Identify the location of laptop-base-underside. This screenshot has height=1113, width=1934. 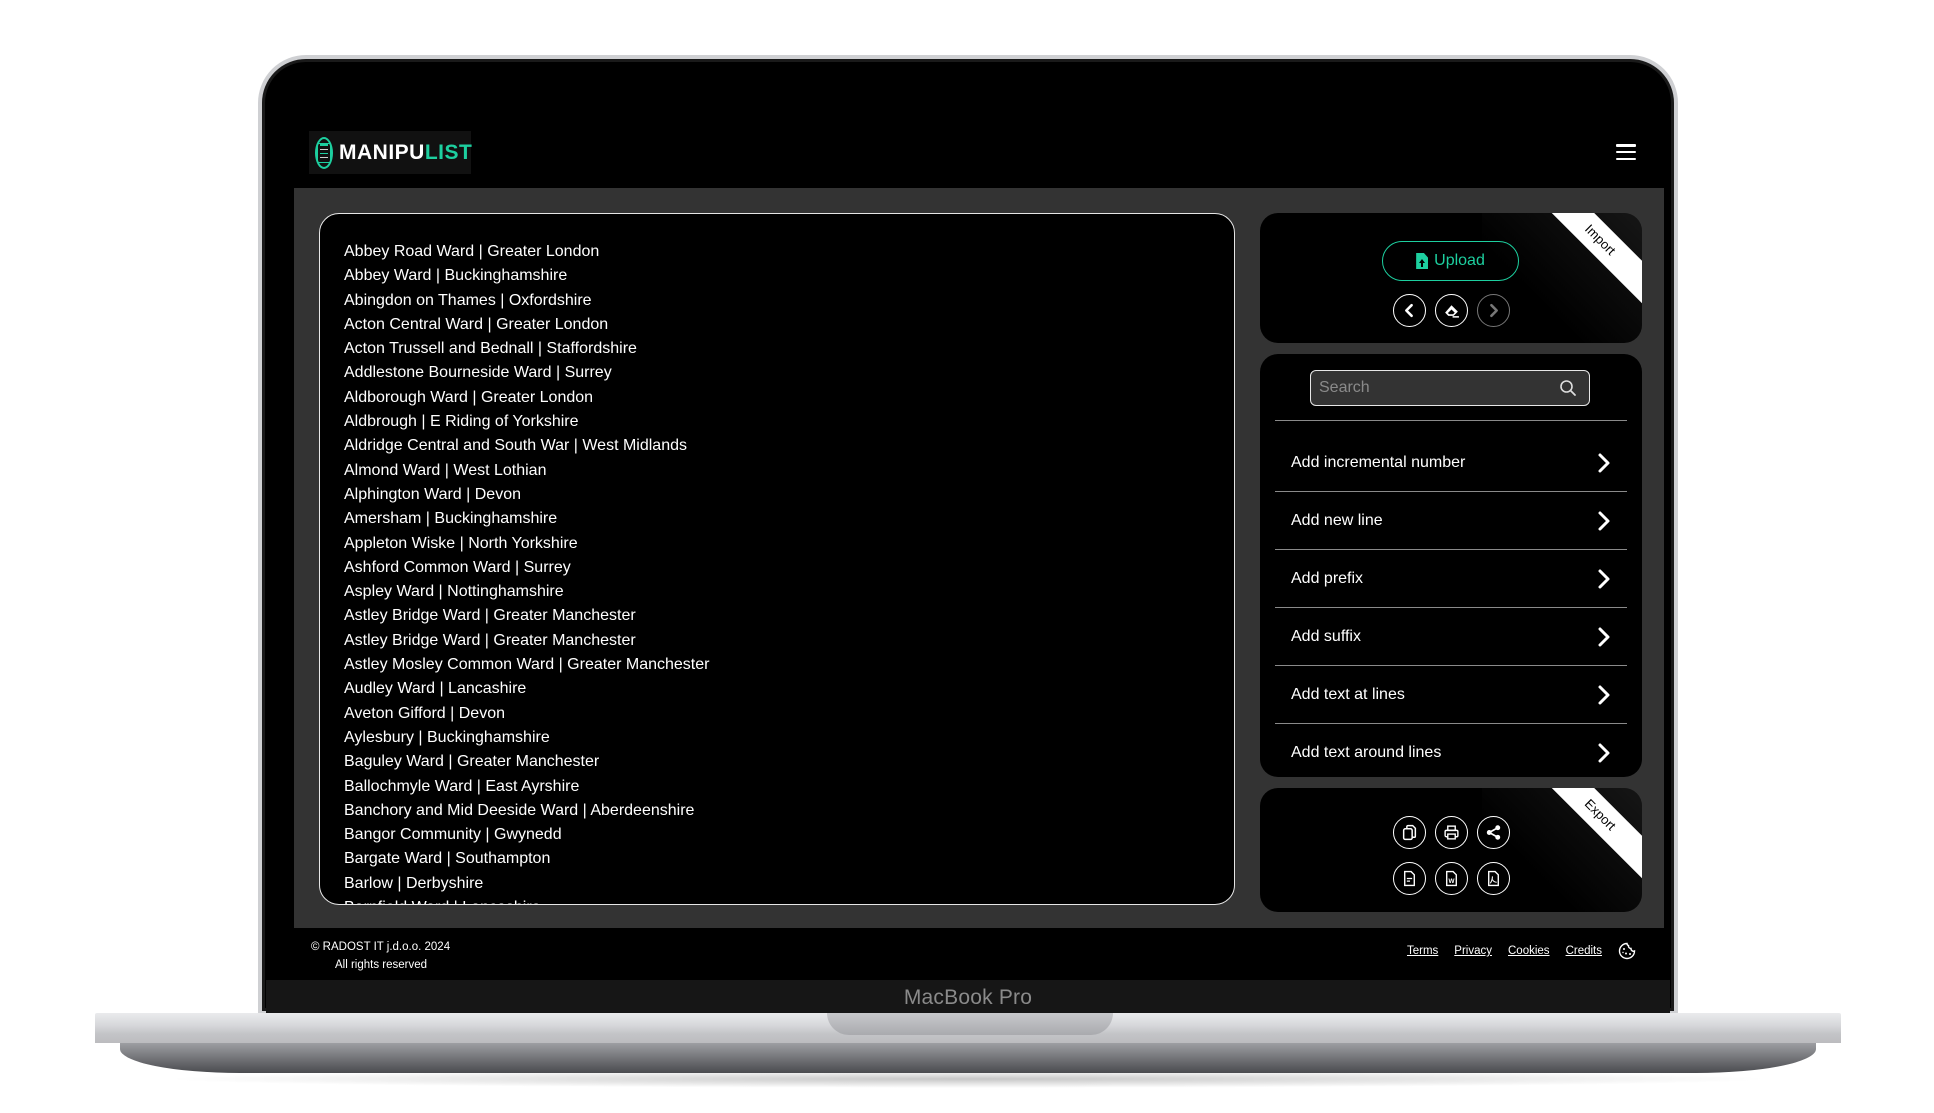
(968, 1058).